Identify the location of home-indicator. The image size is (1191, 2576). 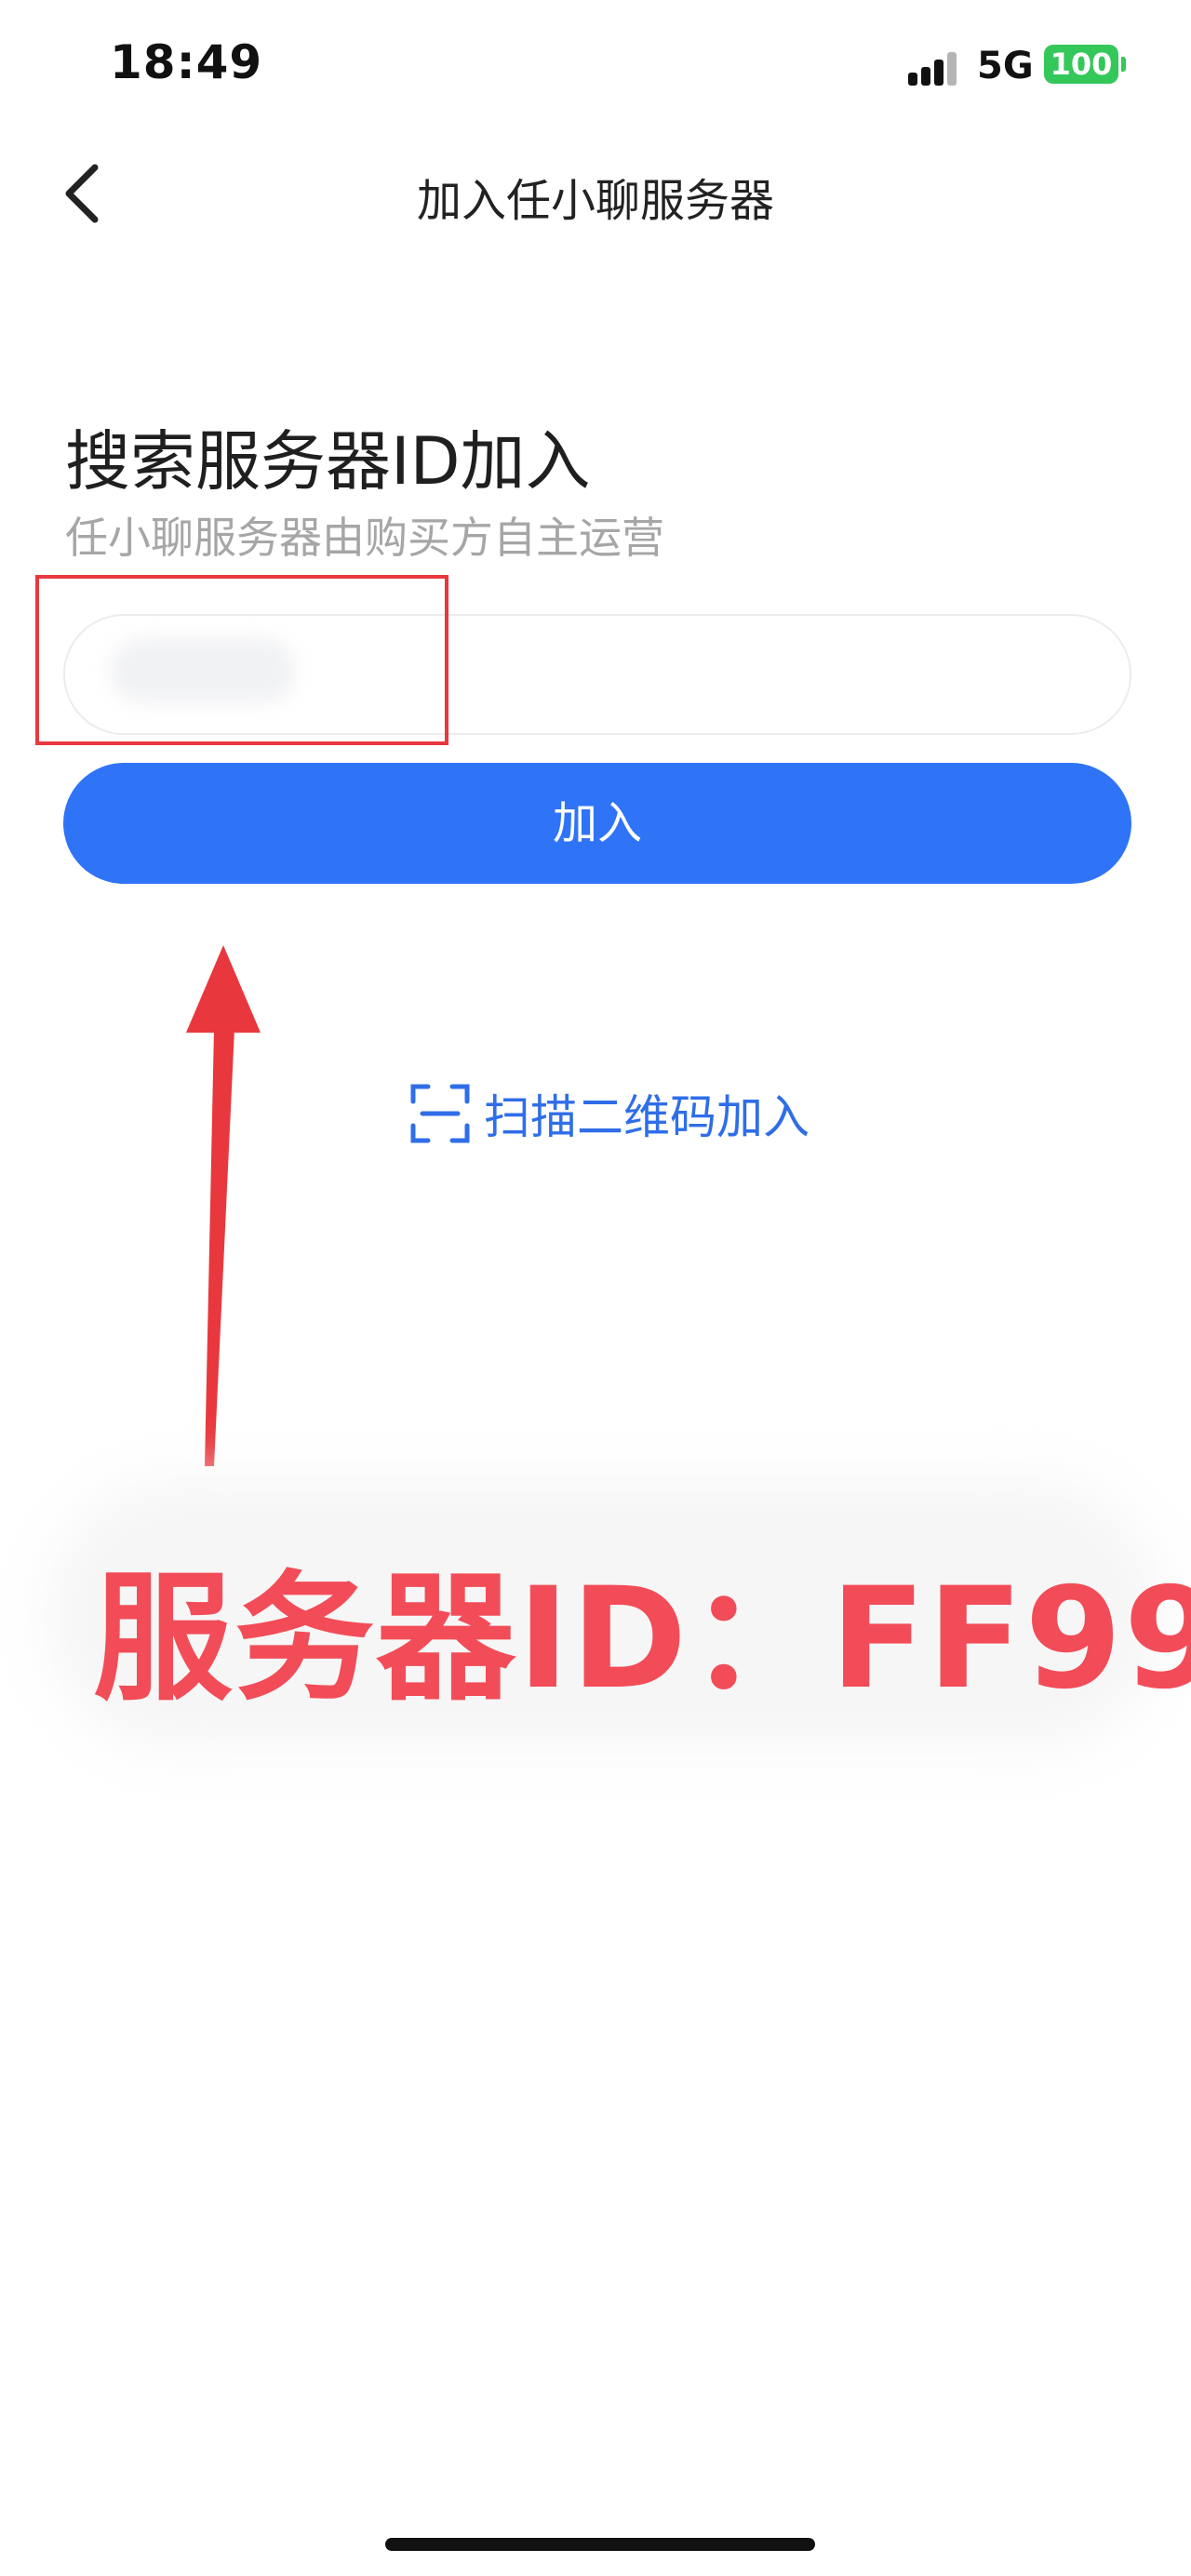
(600, 2544).